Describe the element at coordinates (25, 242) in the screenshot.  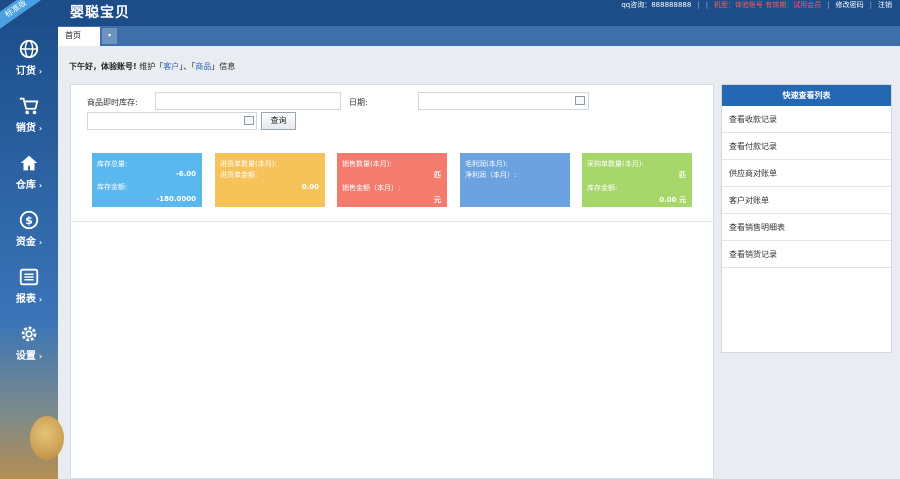
I see `sidebar-item-label: 资金` at that location.